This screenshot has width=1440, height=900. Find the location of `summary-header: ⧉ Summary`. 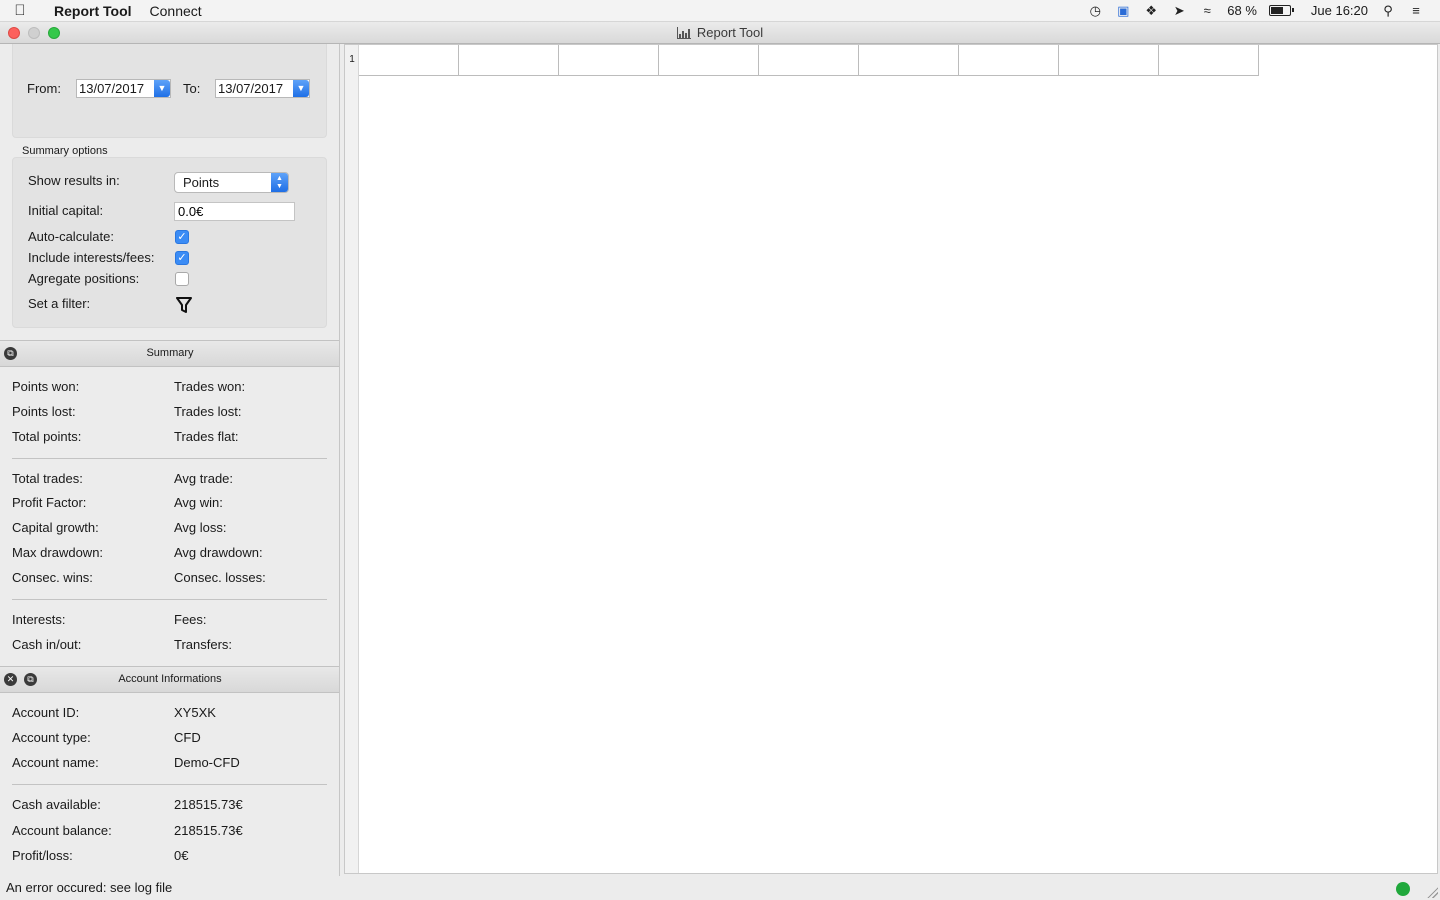

summary-header: ⧉ Summary is located at coordinates (169, 353).